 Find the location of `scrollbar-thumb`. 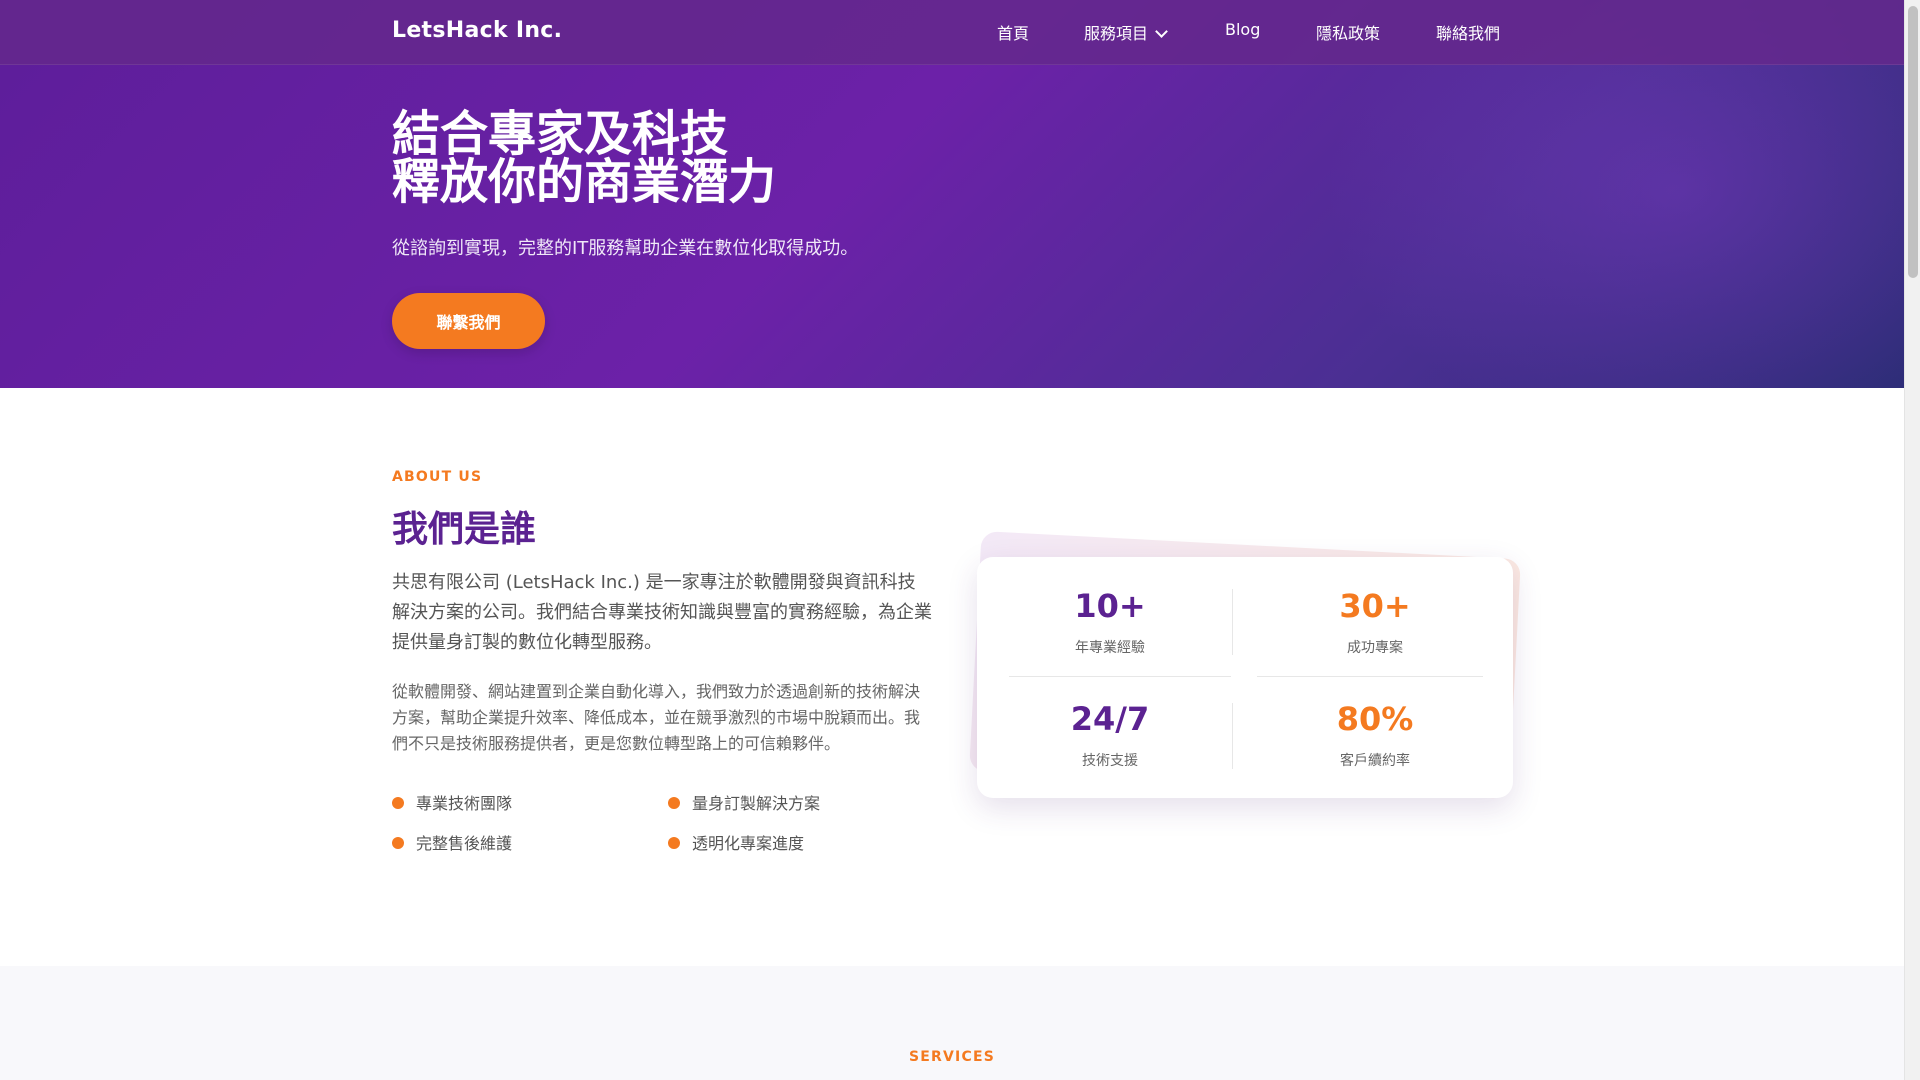

scrollbar-thumb is located at coordinates (1913, 142).